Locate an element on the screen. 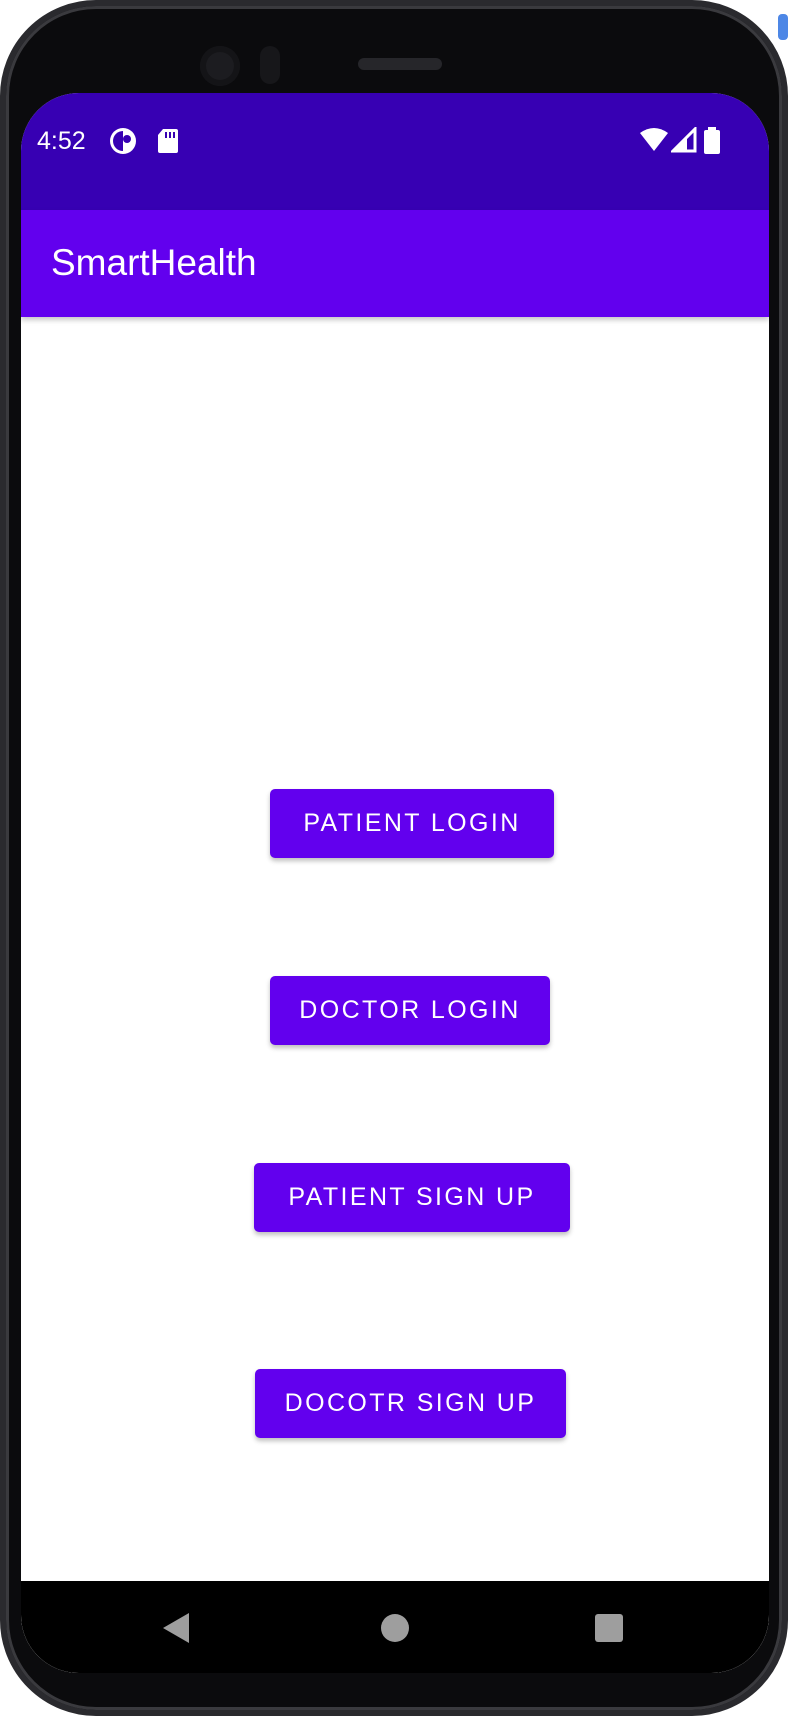 The image size is (788, 1716). circle-half-icon is located at coordinates (123, 141).